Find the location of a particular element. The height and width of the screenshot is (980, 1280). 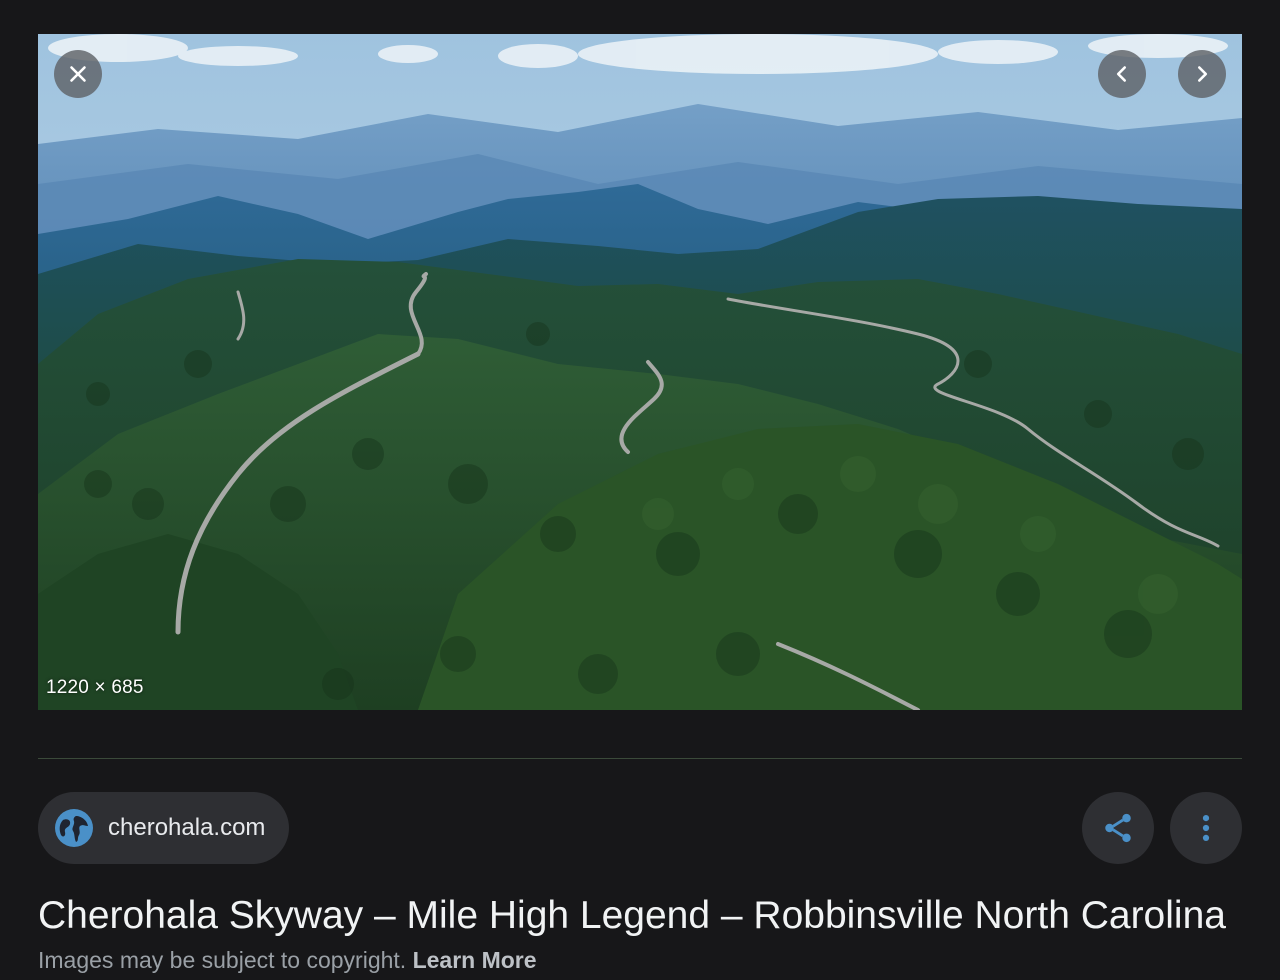

close-icon is located at coordinates (78, 74).